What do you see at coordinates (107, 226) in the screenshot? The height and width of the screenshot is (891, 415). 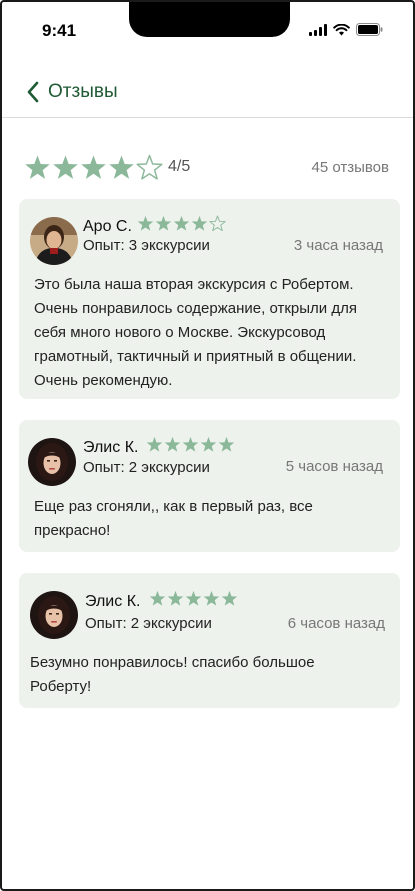 I see `reviewer-name: Аро С.` at bounding box center [107, 226].